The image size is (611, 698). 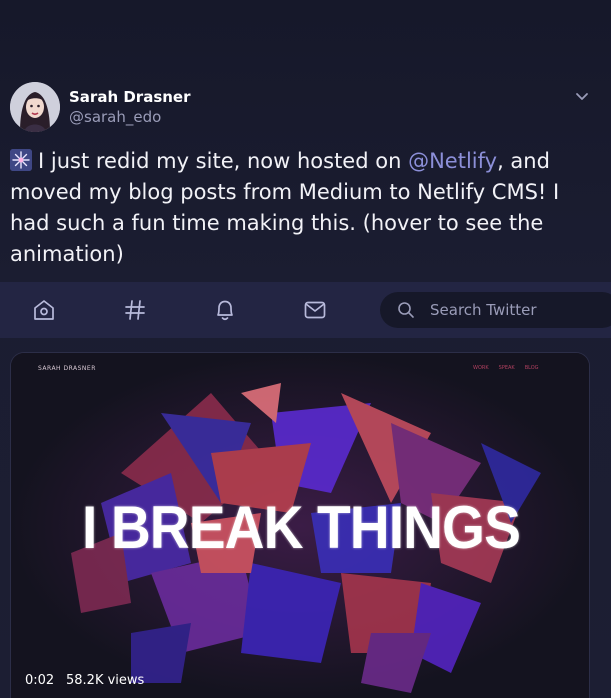 I want to click on video-headline: I BREAK THINGS, so click(x=301, y=527).